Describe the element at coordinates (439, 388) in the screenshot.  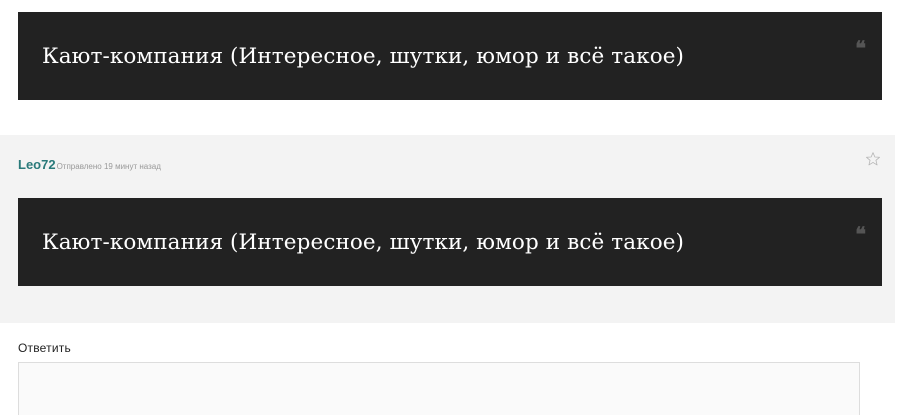
I see `reply-textarea` at that location.